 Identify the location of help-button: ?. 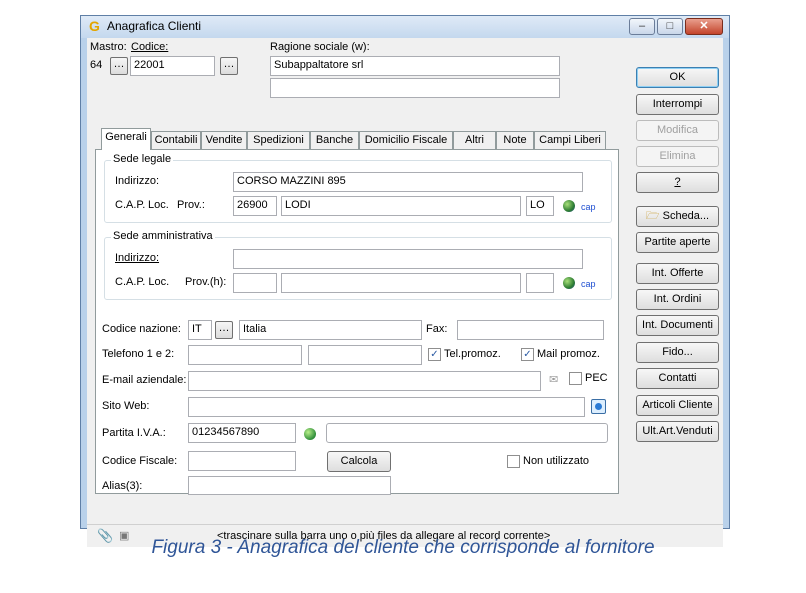
(677, 182).